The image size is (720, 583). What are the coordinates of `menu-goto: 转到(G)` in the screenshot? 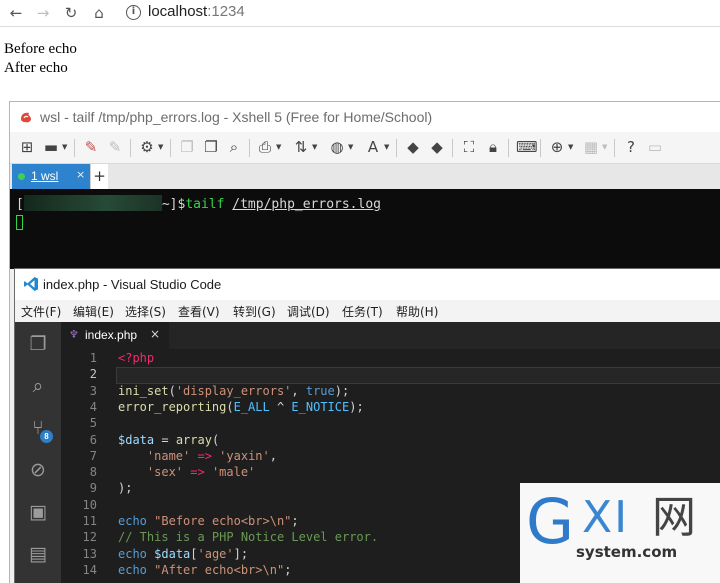 It's located at (254, 311).